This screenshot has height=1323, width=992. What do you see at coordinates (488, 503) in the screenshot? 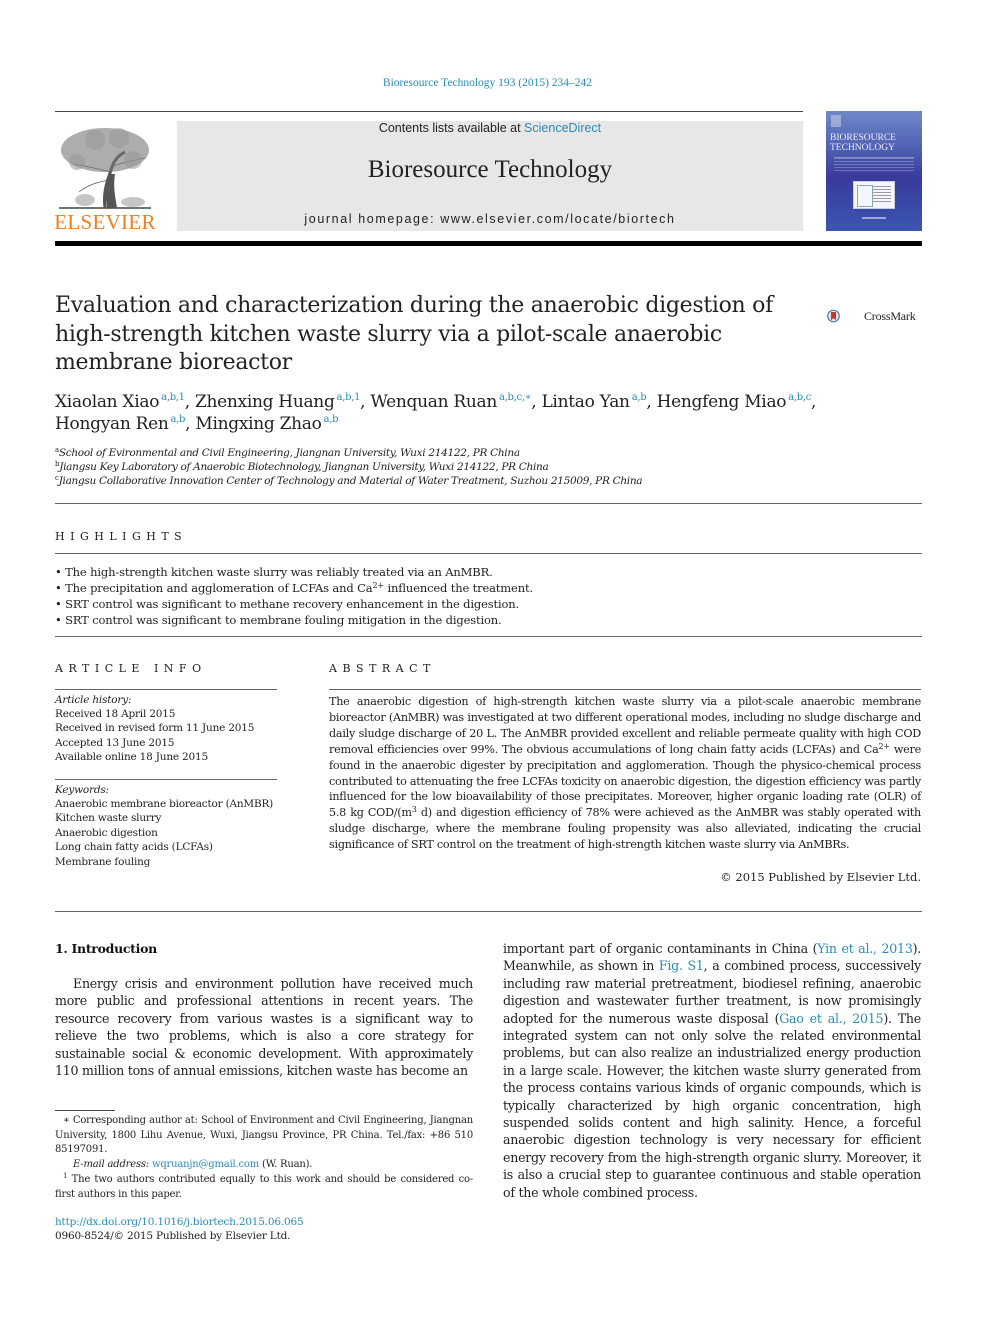
I see `affiliations-rule` at bounding box center [488, 503].